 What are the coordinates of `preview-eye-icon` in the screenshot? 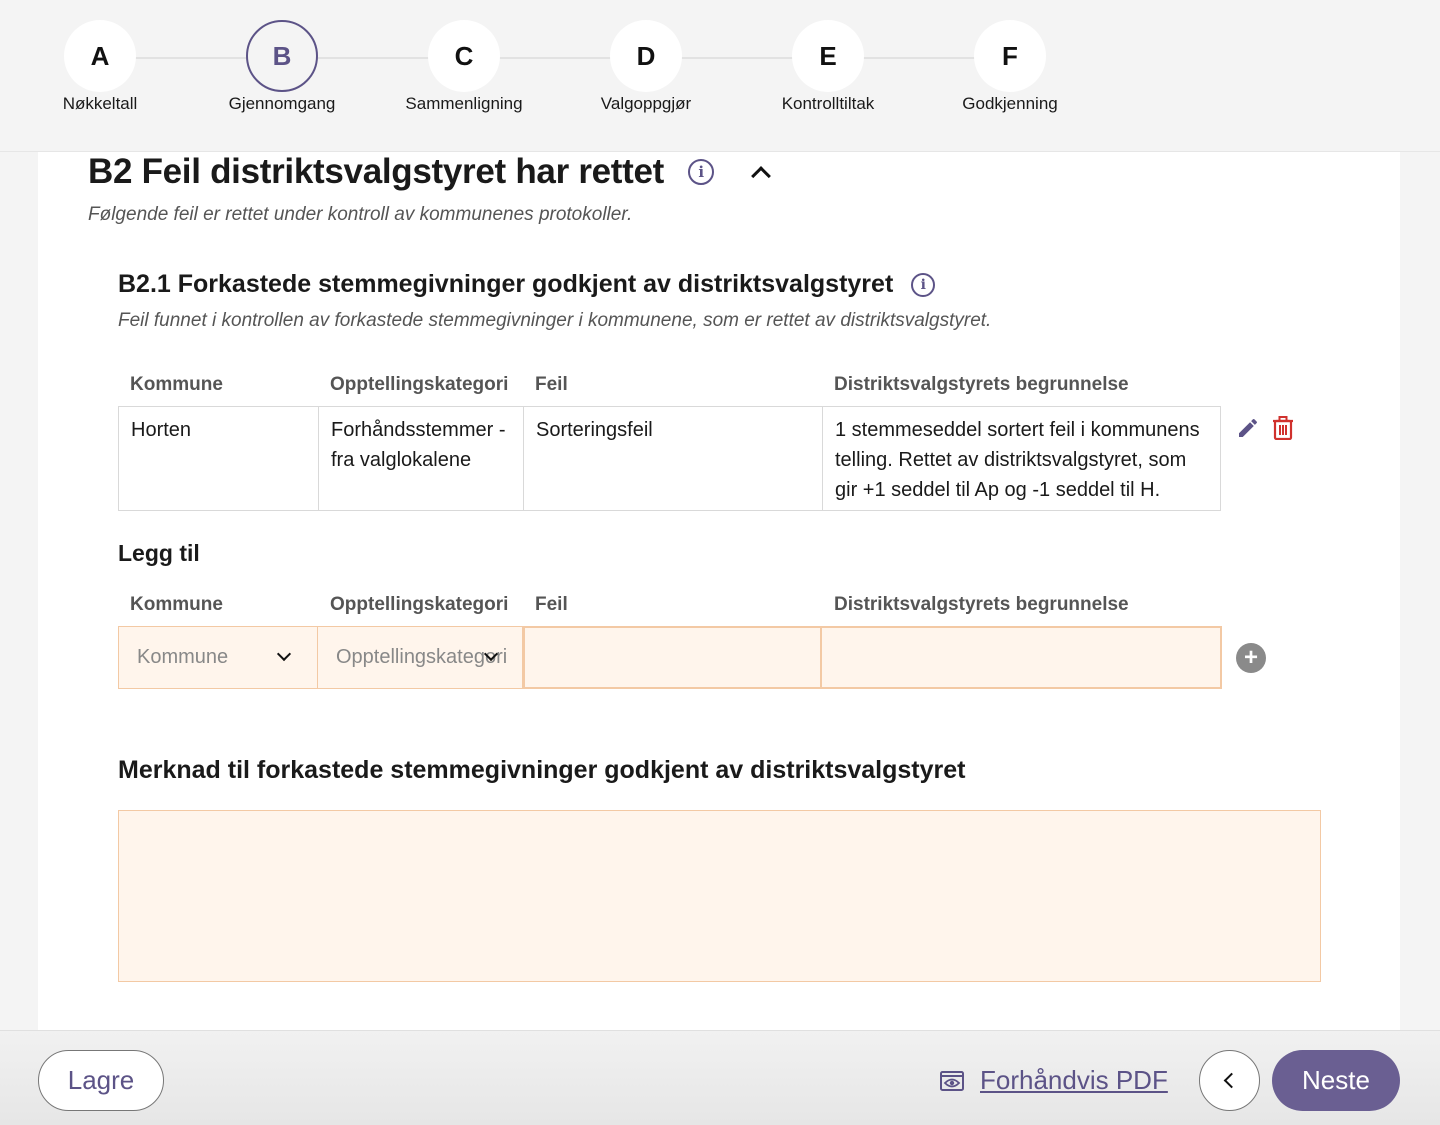 It's located at (952, 1080).